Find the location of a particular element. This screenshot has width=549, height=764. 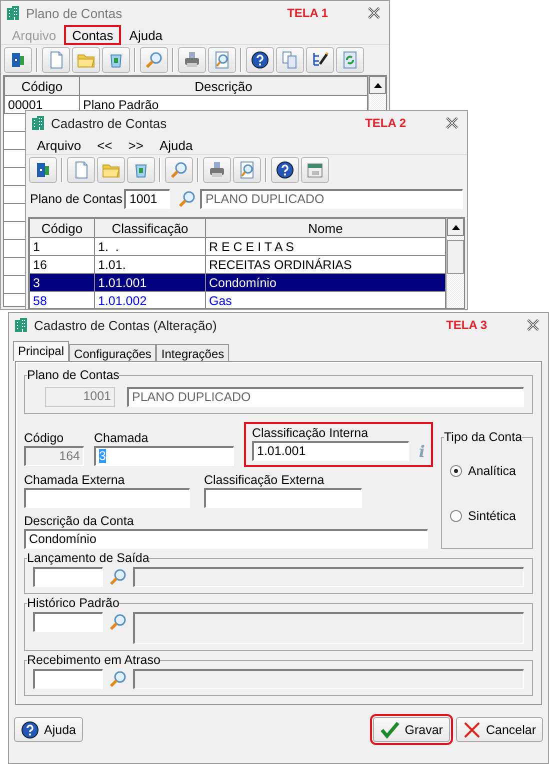

radio-label: Sintética is located at coordinates (492, 515).